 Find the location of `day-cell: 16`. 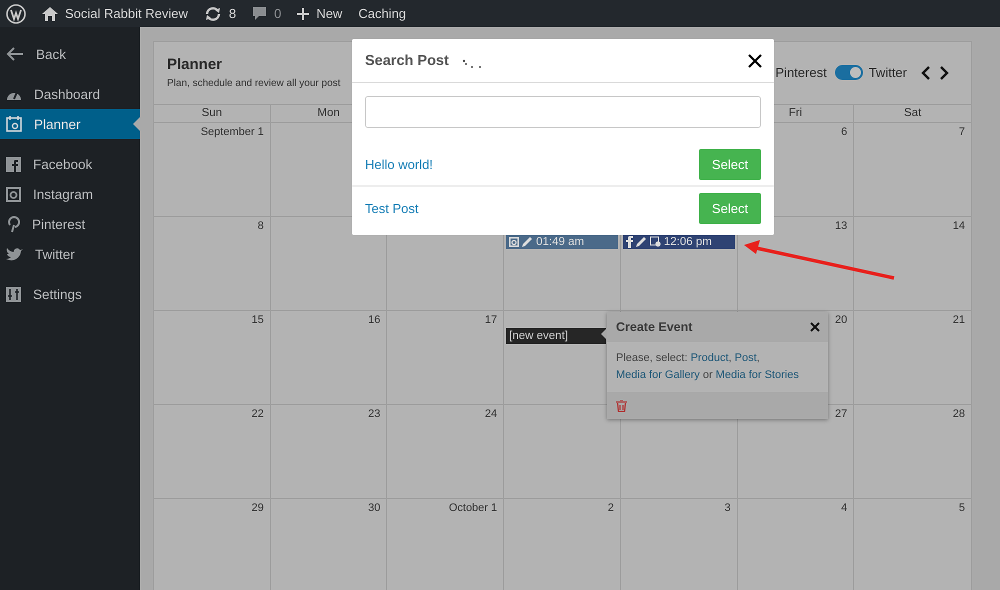

day-cell: 16 is located at coordinates (329, 358).